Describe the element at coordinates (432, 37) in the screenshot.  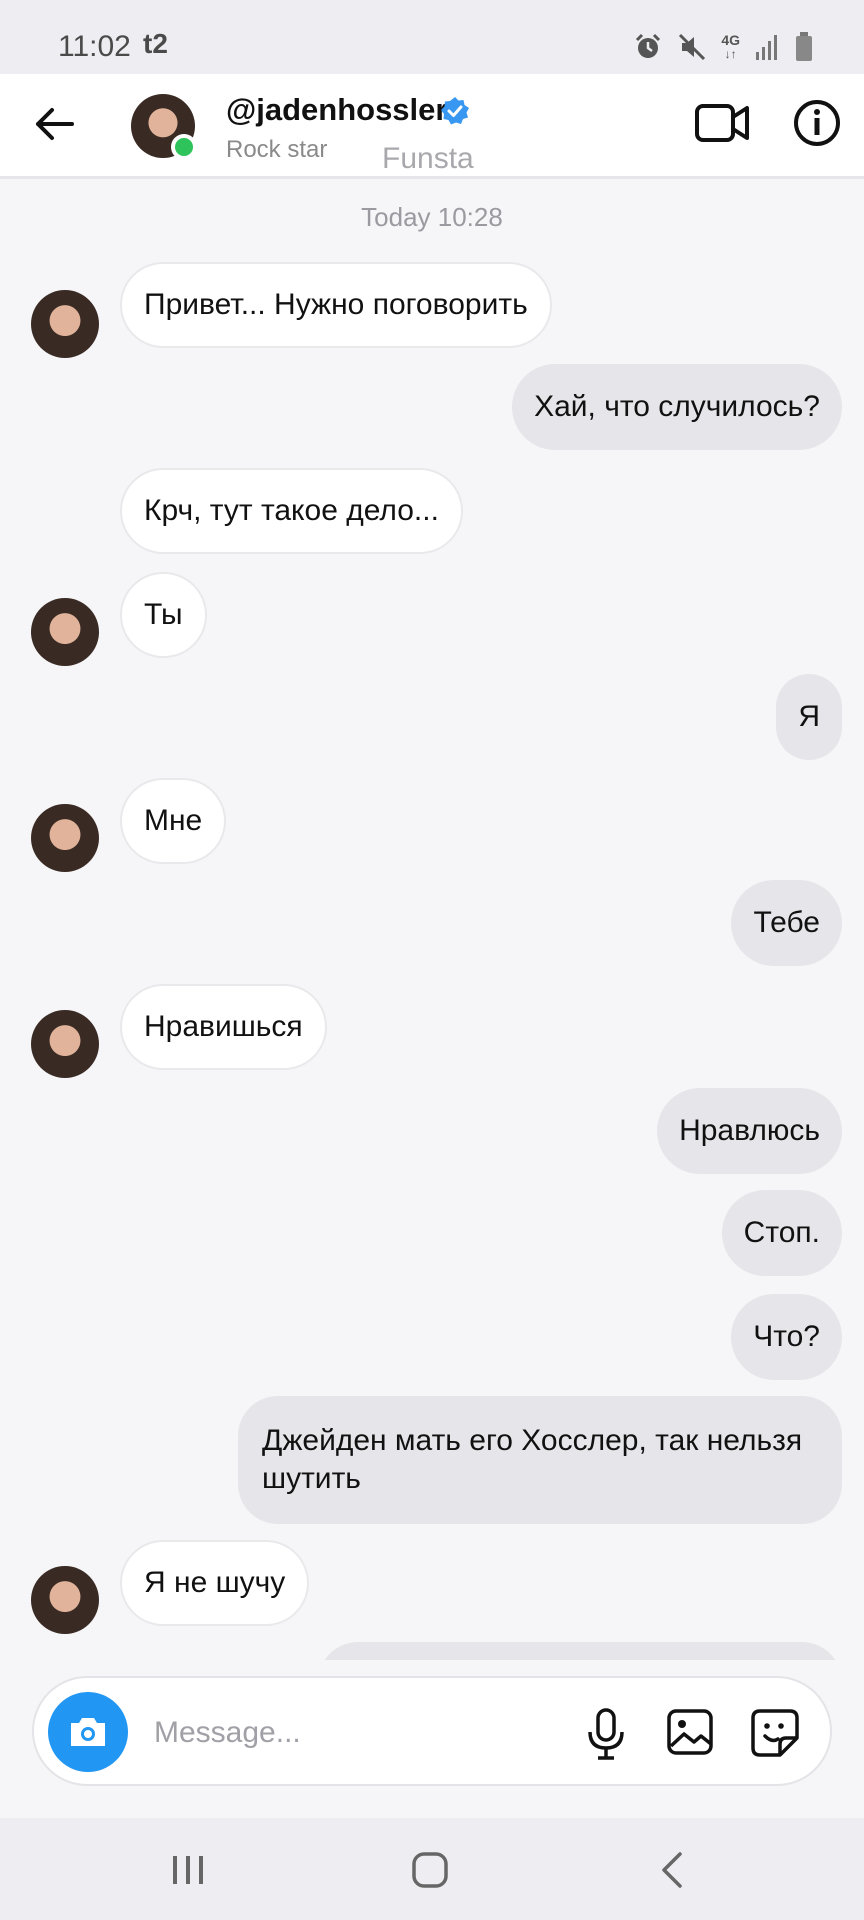
I see `status-bar: 11:02 t2 4G ↓↑` at that location.